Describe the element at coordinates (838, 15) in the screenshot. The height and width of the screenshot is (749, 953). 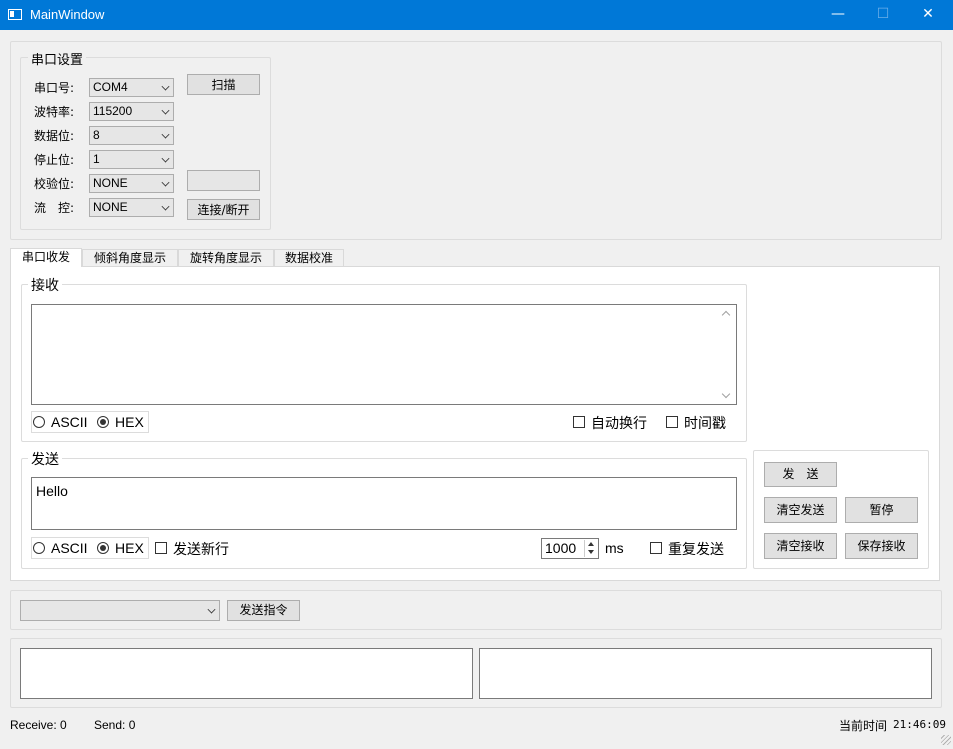
I see `minimize-button: —` at that location.